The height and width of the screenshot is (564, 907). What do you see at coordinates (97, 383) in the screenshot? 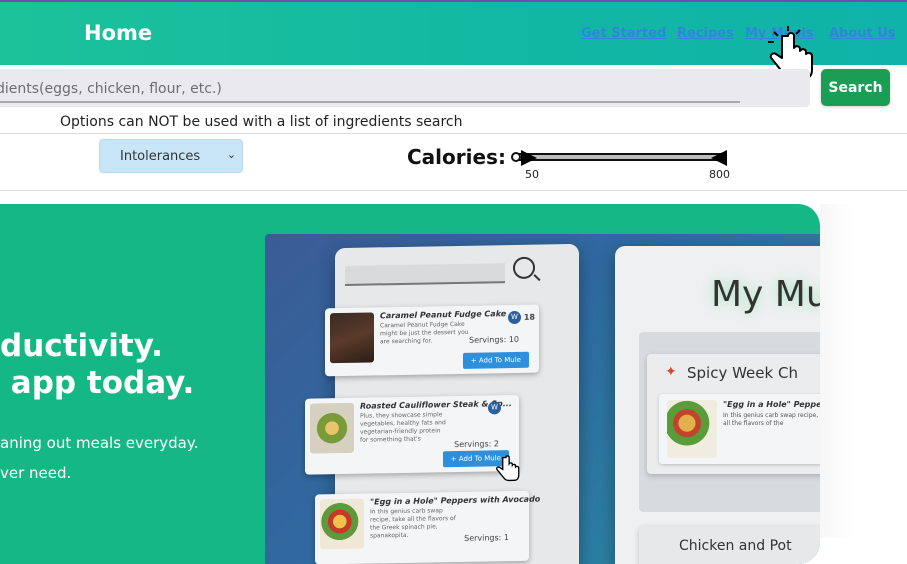
I see `hero-headline-line2: app today.` at bounding box center [97, 383].